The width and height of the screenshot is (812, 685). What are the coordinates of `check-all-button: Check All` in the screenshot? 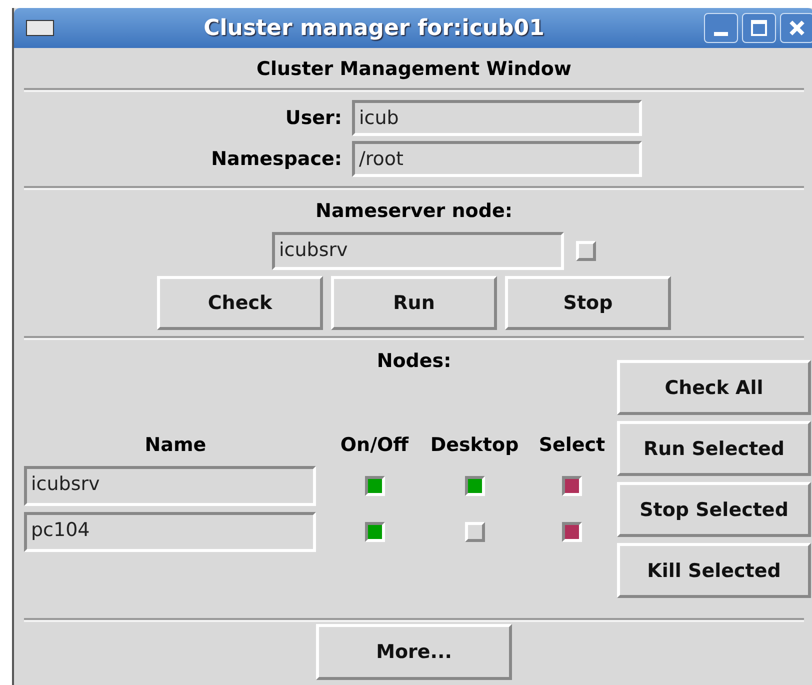 It's located at (714, 387).